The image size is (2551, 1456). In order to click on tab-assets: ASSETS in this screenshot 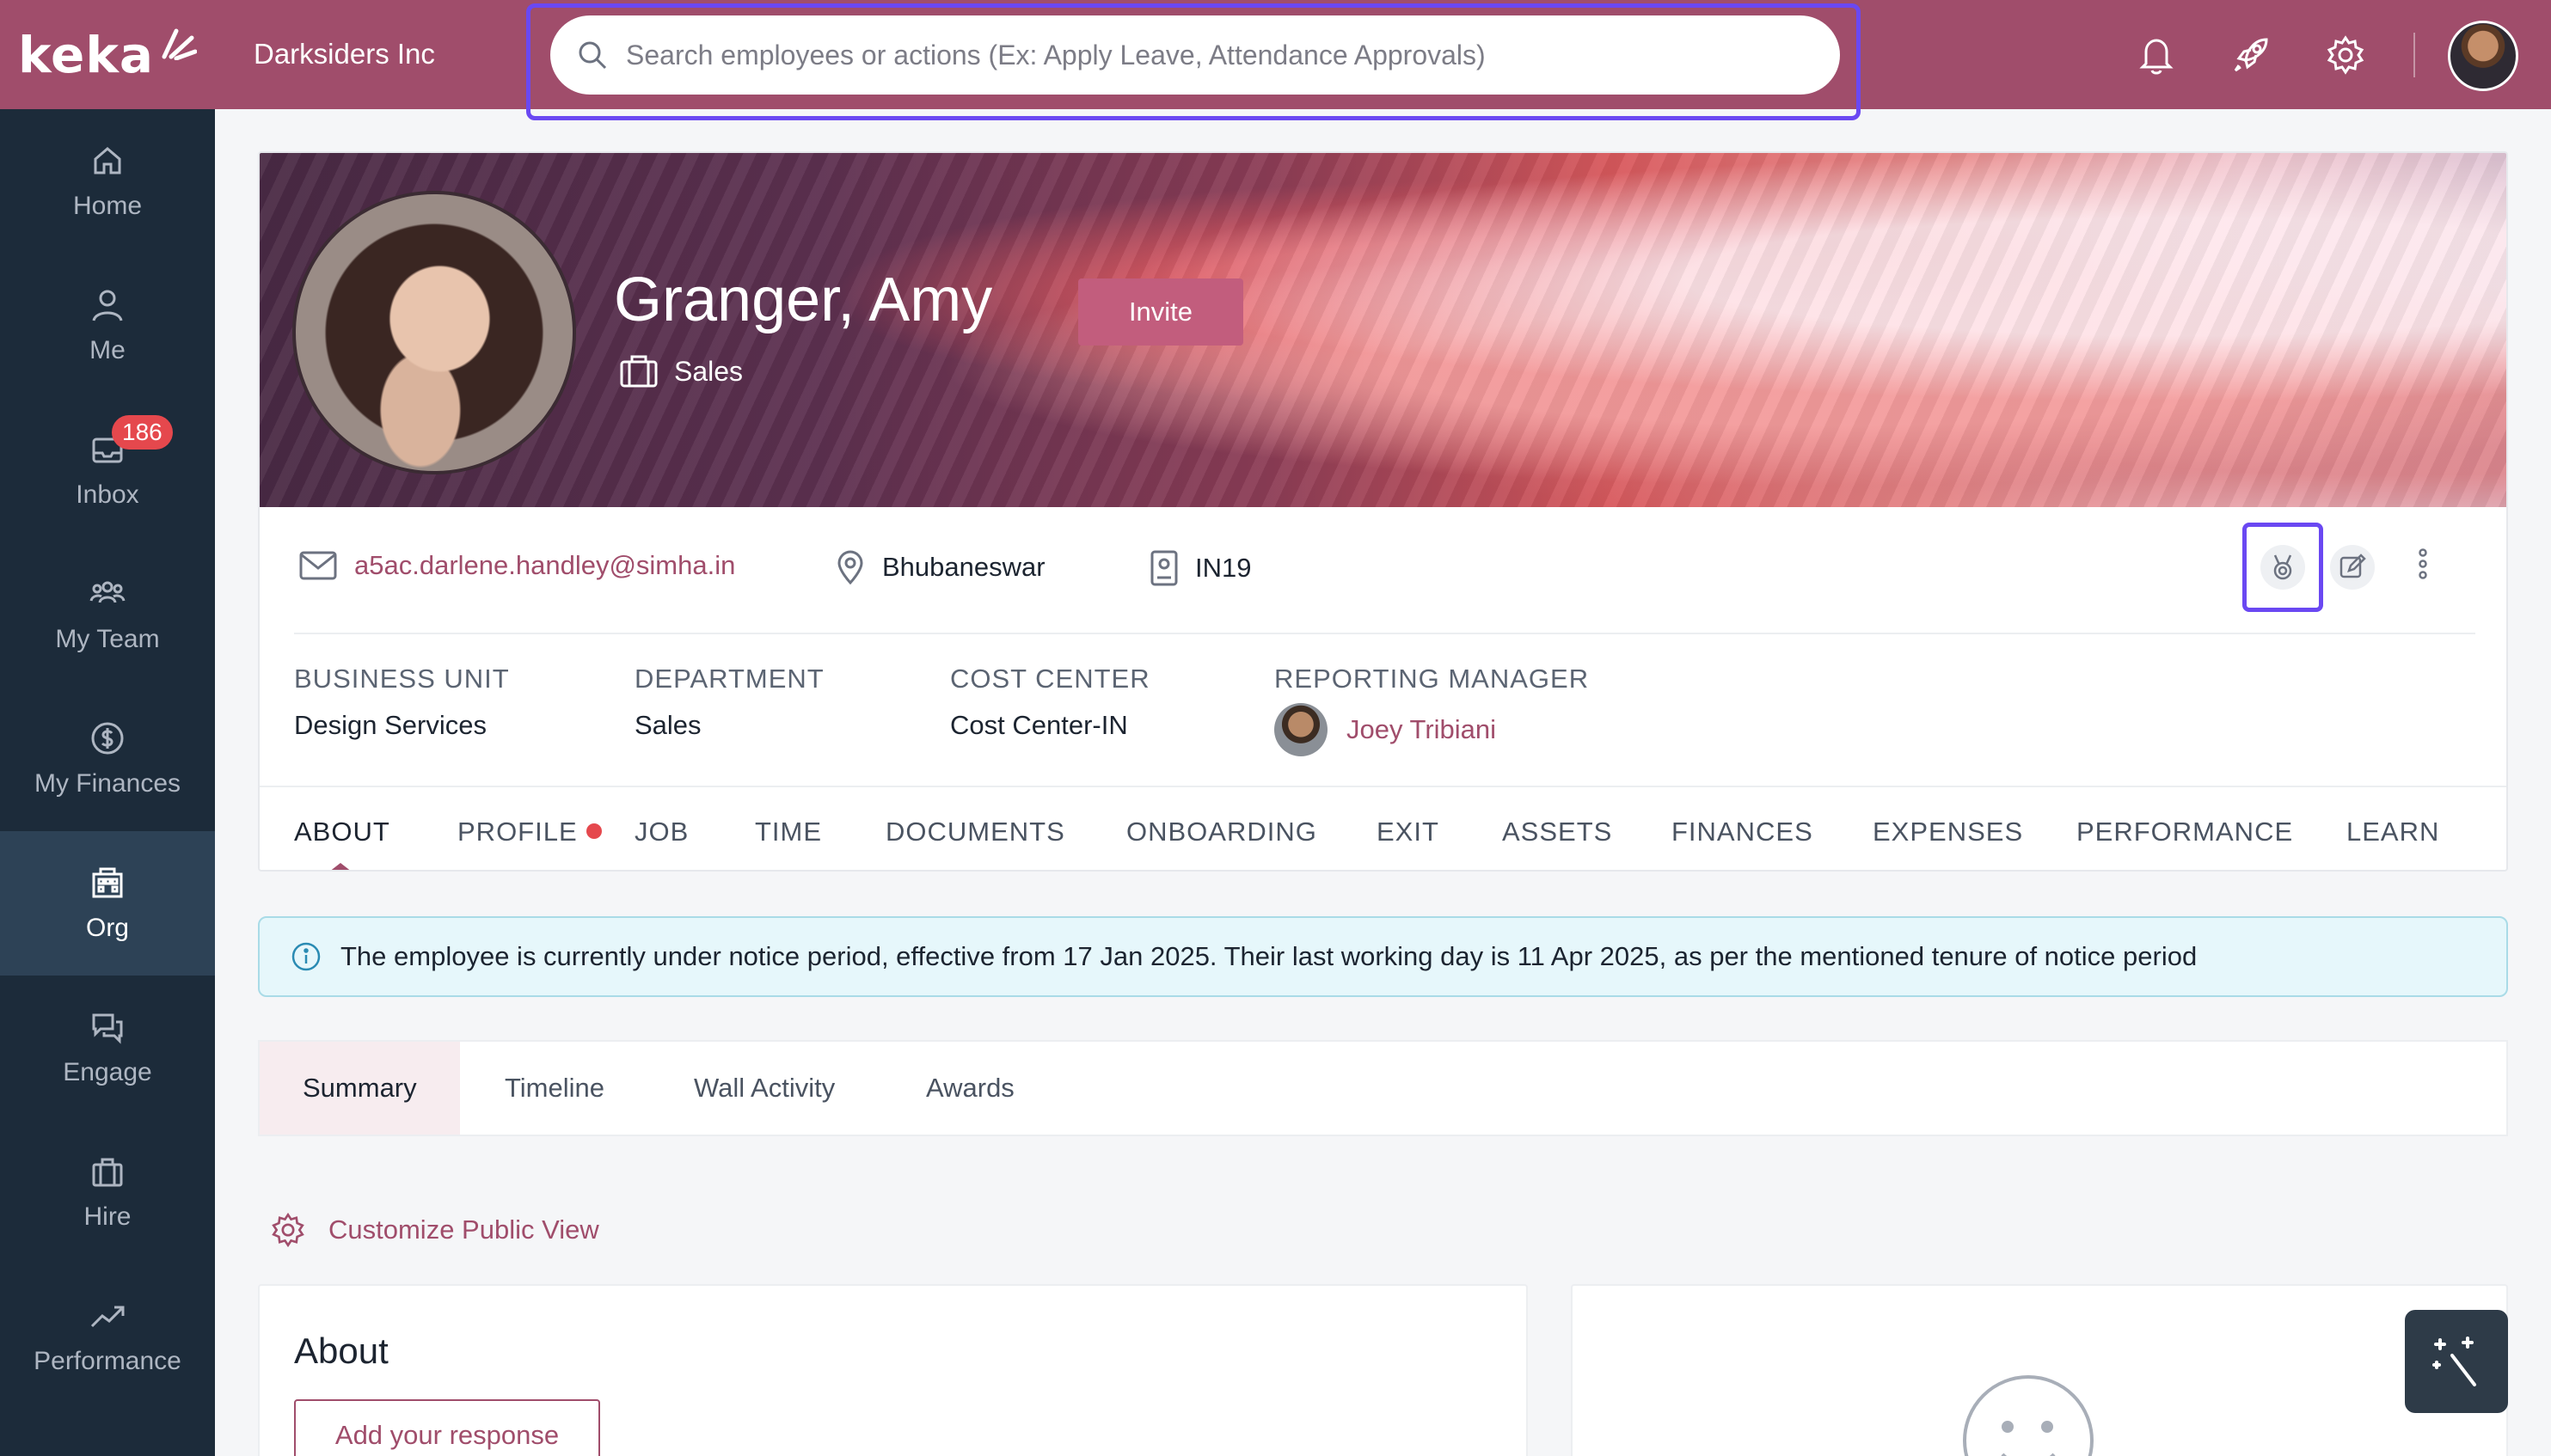, I will do `click(1557, 832)`.